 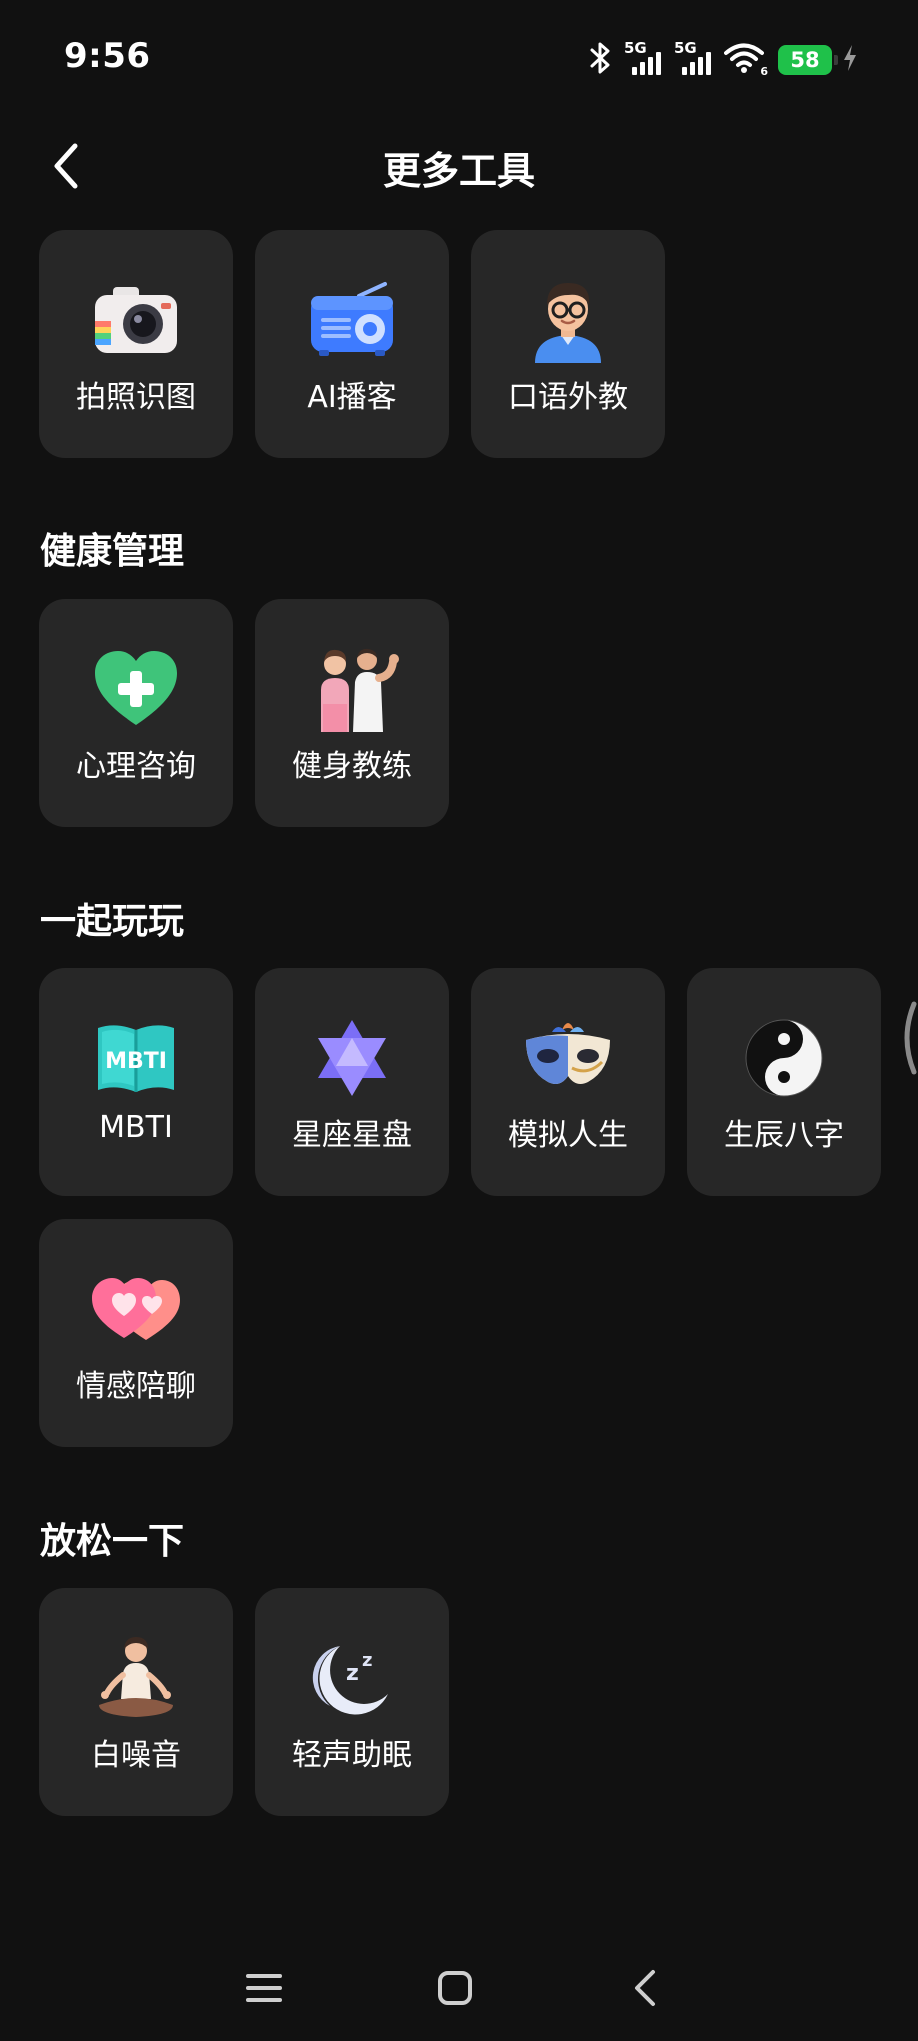 What do you see at coordinates (568, 1135) in the screenshot?
I see `tool-label: 模拟人生` at bounding box center [568, 1135].